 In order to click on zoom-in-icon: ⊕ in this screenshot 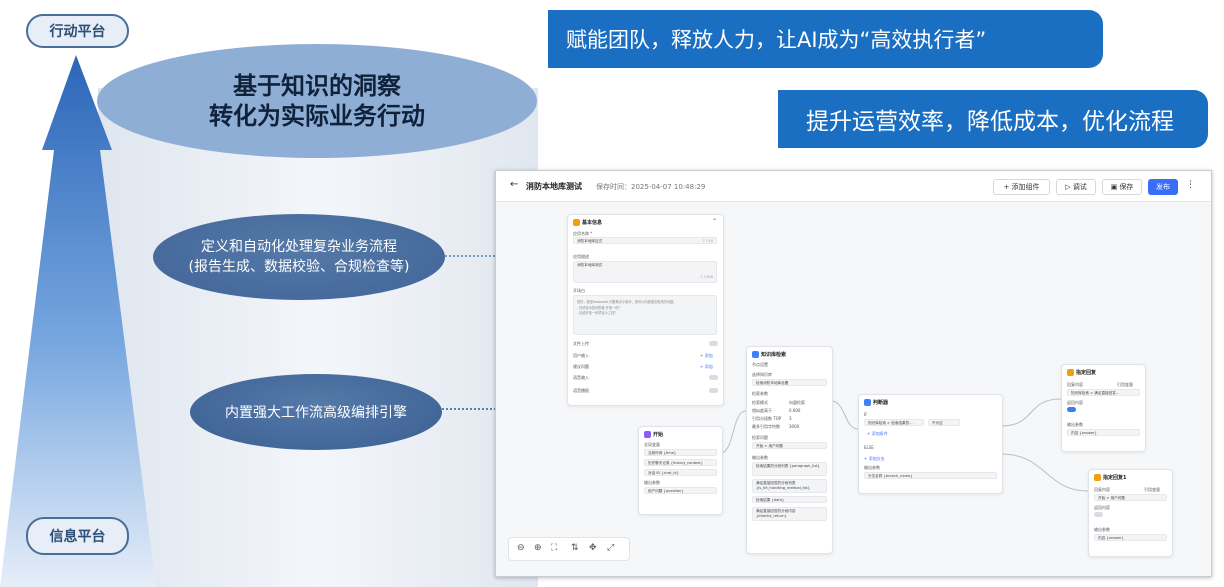, I will do `click(538, 548)`.